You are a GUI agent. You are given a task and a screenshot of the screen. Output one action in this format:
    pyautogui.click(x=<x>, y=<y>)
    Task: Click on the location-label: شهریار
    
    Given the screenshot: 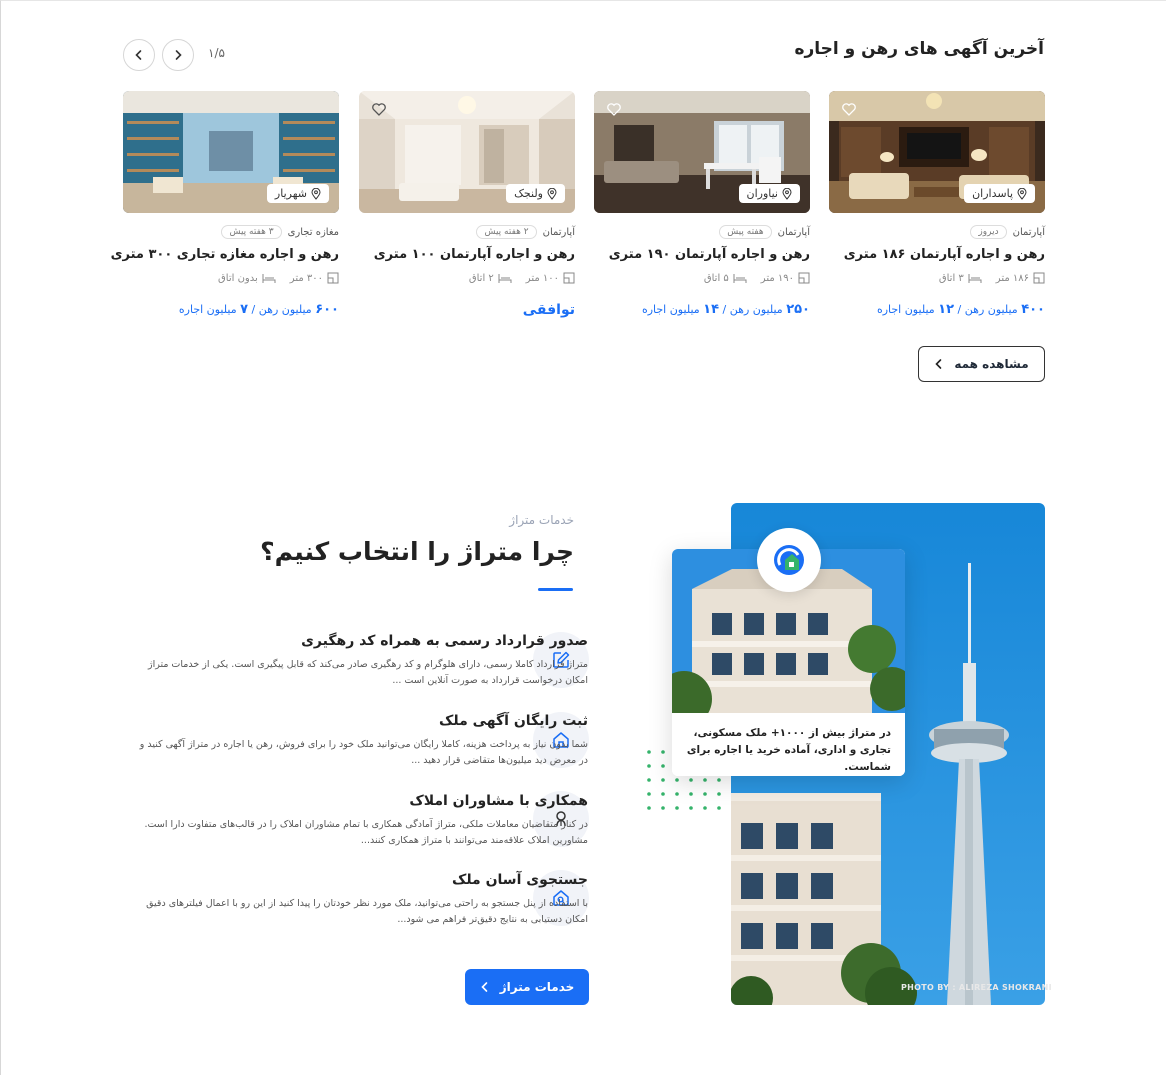 What is the action you would take?
    pyautogui.click(x=290, y=193)
    